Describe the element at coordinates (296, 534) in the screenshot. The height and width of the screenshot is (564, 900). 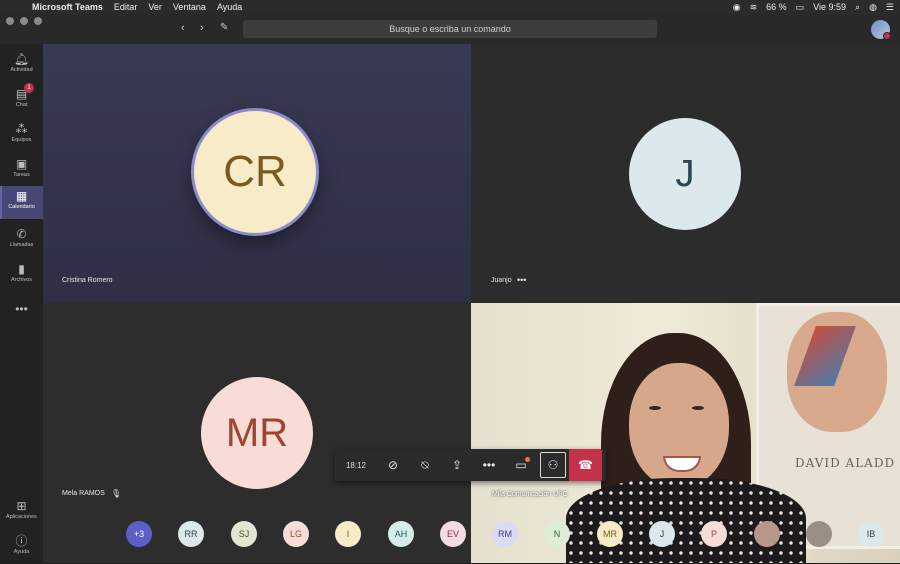
I see `participant-avatar: LG` at that location.